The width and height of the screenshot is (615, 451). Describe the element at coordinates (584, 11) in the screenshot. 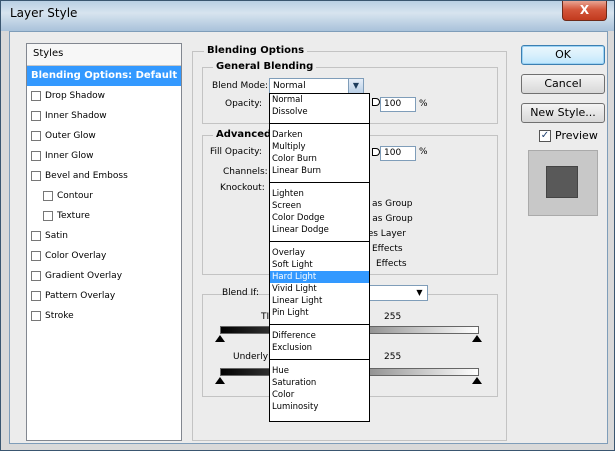

I see `close-button: X` at that location.